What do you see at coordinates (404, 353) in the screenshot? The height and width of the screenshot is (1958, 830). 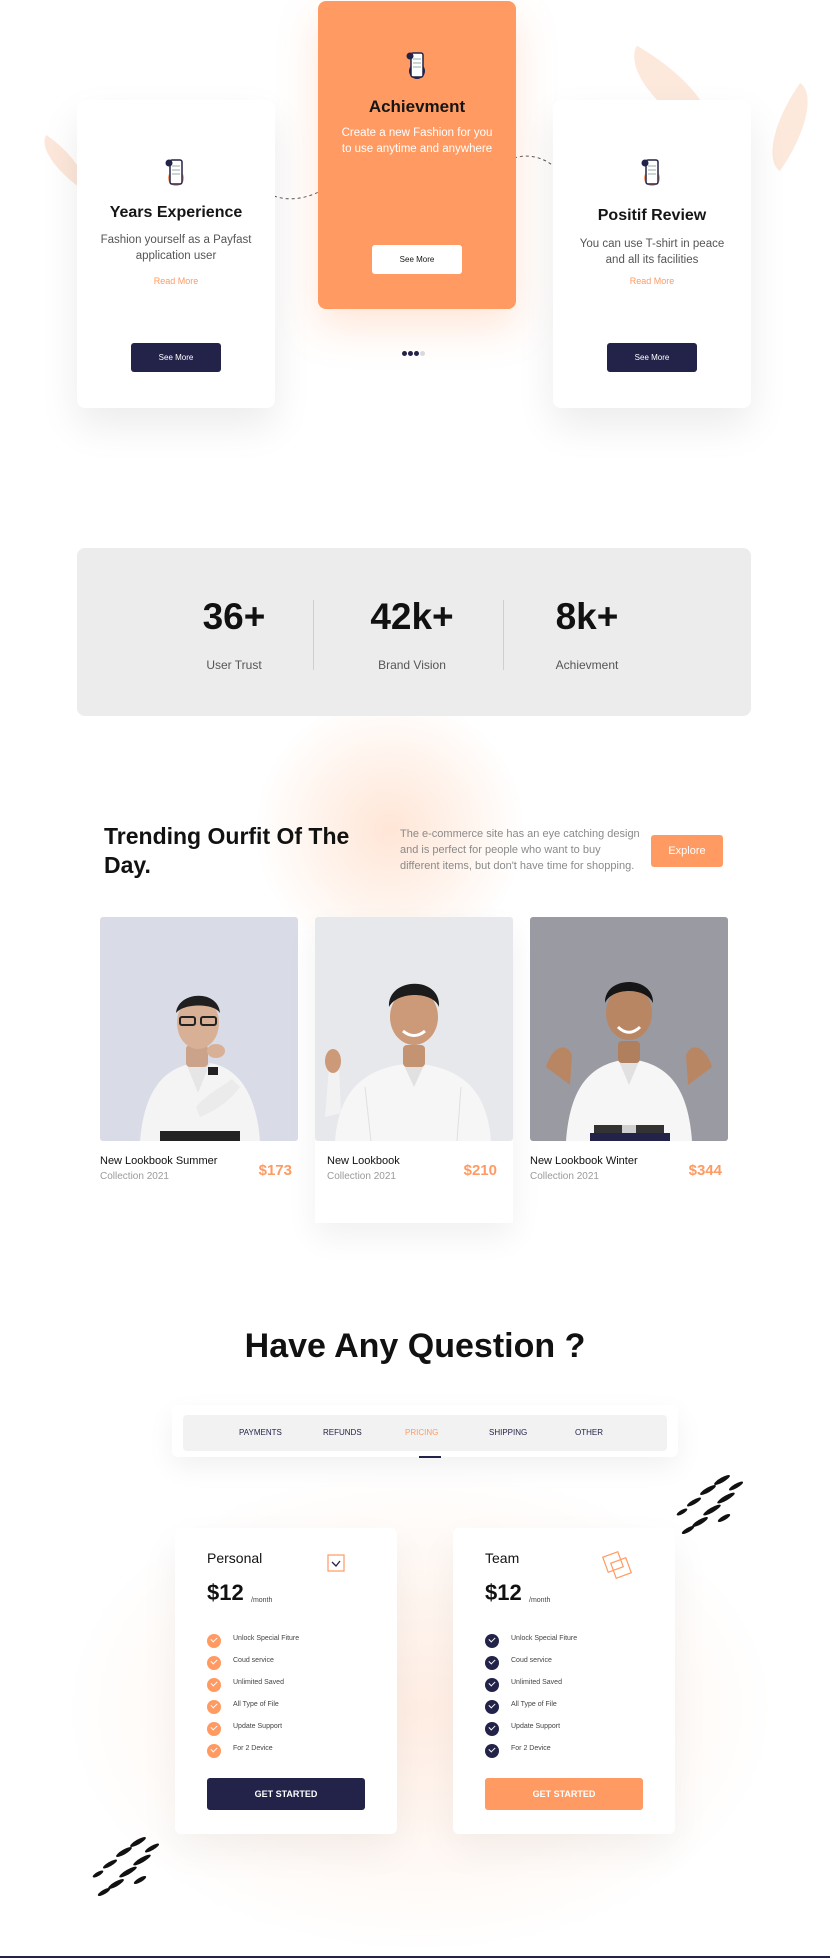 I see `carousel-dot-active` at bounding box center [404, 353].